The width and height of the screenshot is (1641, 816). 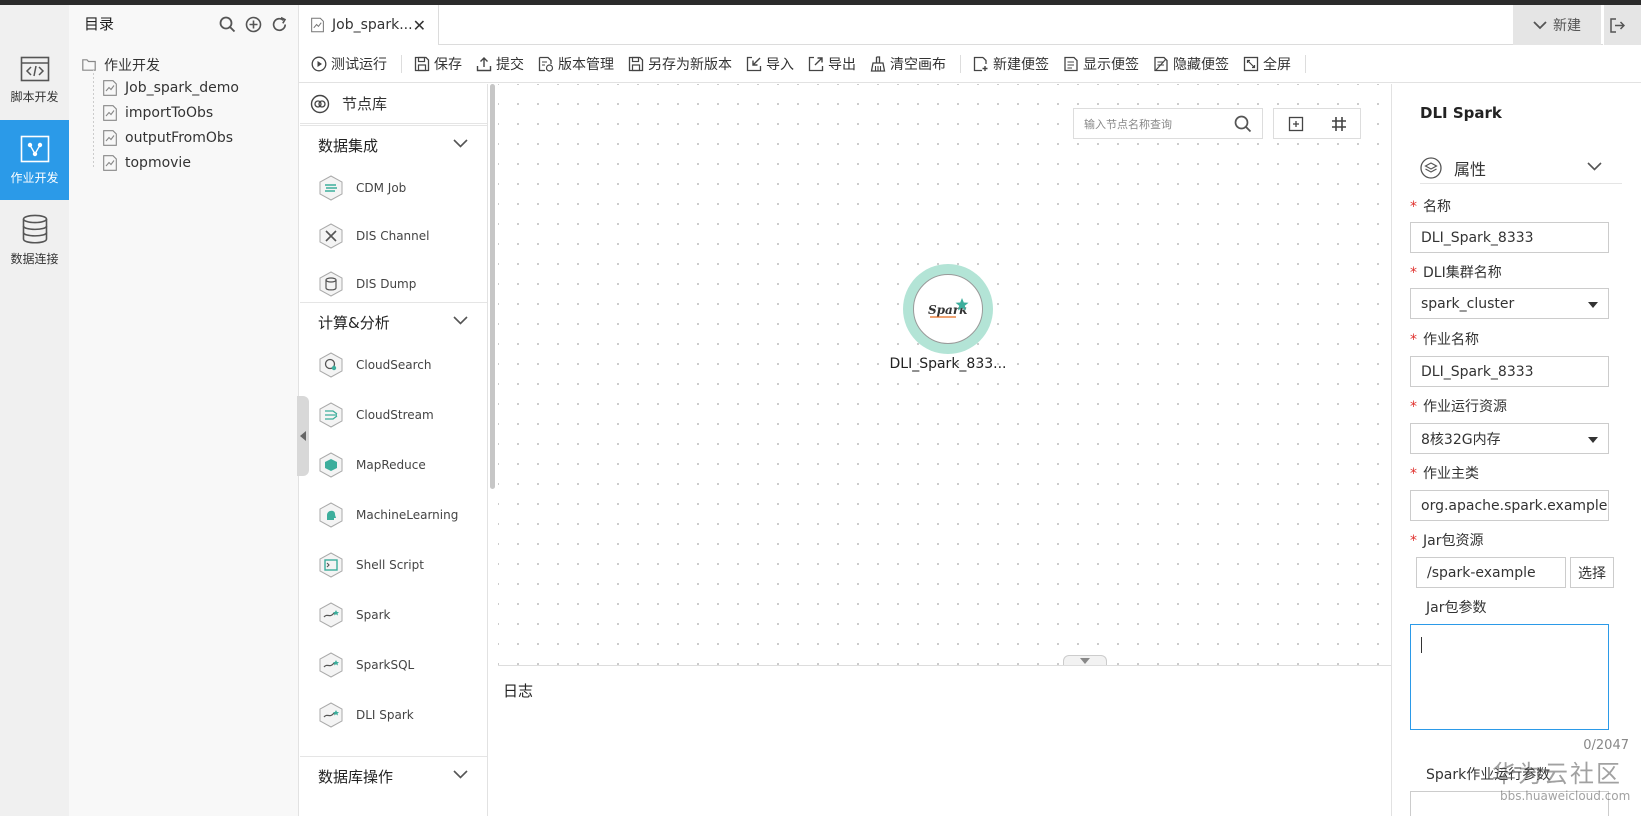 I want to click on node-type-item: SparkSQL, so click(x=366, y=665).